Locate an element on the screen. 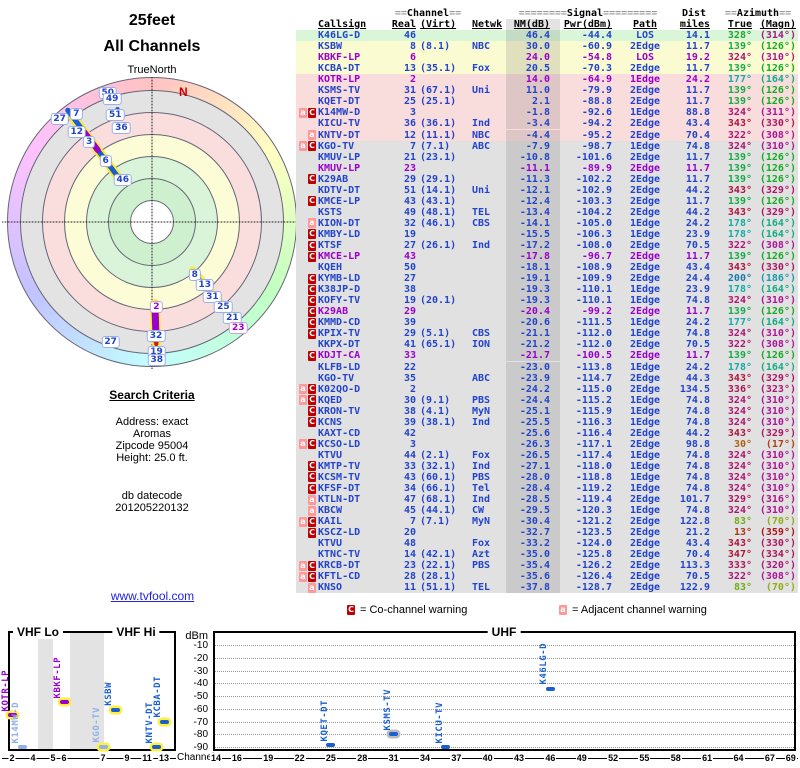 The image size is (800, 768). callsign-link: K46LG-D is located at coordinates (354, 35).